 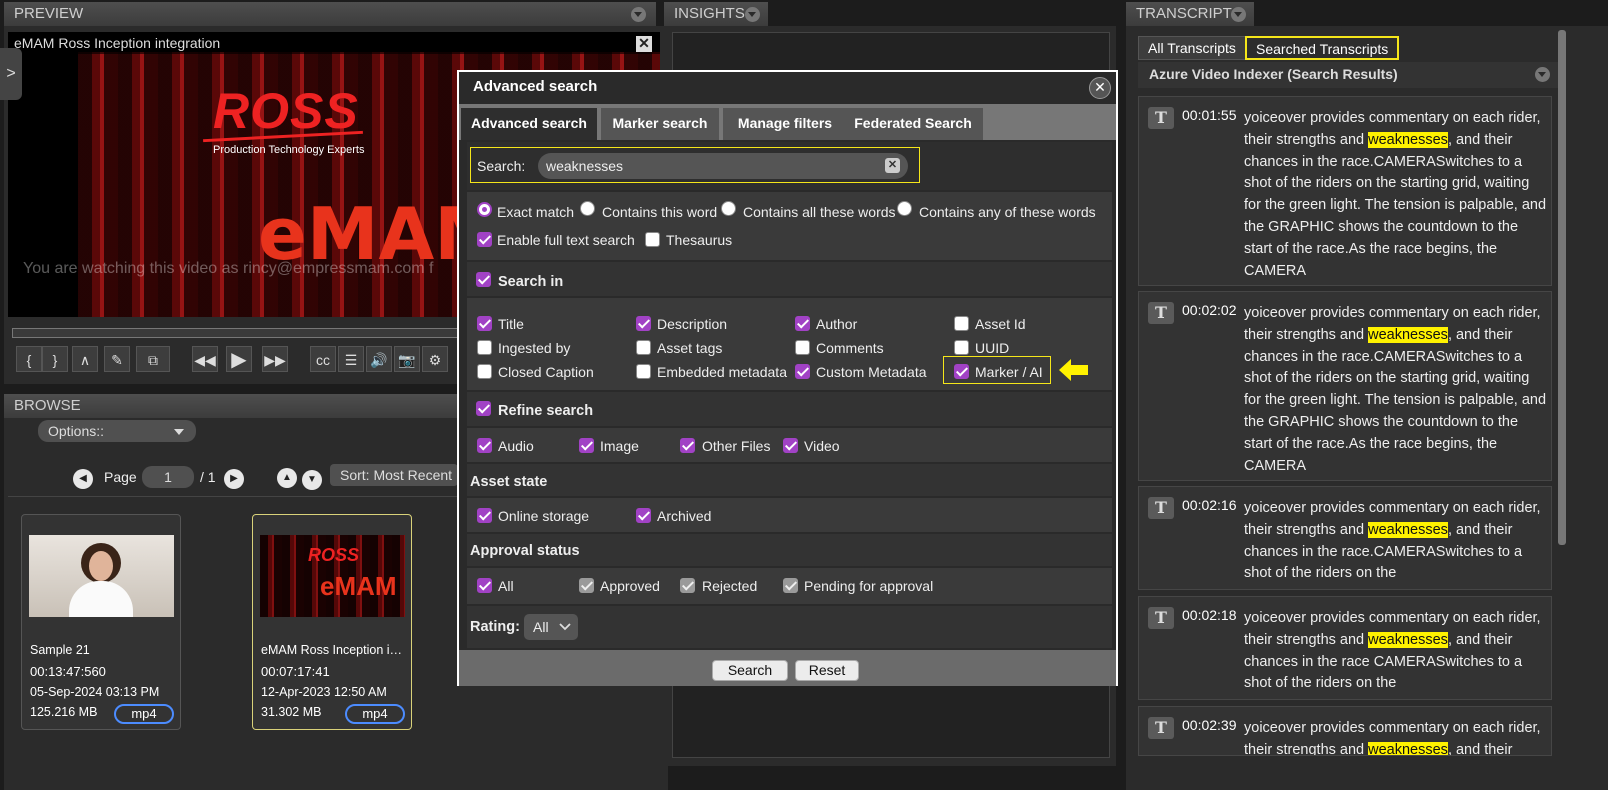 What do you see at coordinates (379, 359) in the screenshot?
I see `volume-button: 🔊` at bounding box center [379, 359].